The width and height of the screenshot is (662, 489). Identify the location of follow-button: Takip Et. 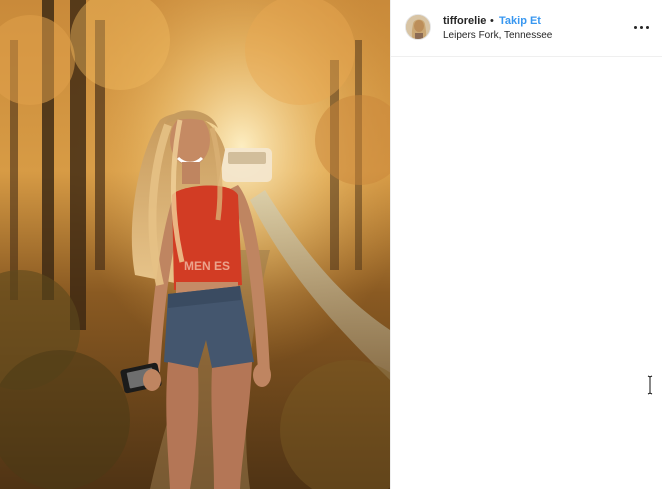
(520, 21).